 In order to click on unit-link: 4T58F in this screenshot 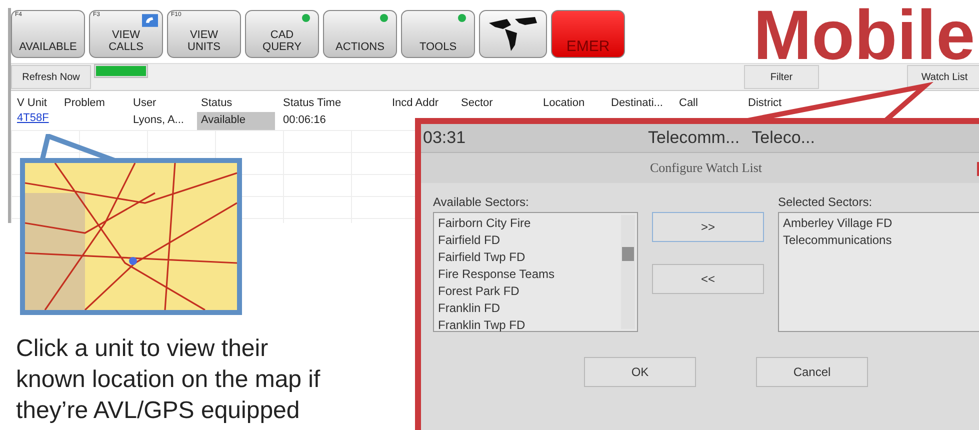, I will do `click(33, 118)`.